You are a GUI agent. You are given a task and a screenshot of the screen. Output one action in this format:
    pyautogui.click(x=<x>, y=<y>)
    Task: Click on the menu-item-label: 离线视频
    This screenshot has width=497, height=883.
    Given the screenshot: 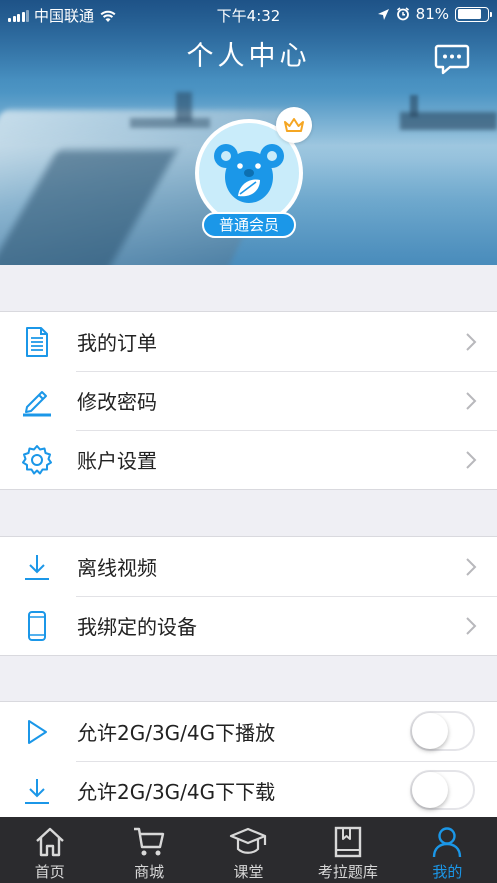 What is the action you would take?
    pyautogui.click(x=117, y=568)
    